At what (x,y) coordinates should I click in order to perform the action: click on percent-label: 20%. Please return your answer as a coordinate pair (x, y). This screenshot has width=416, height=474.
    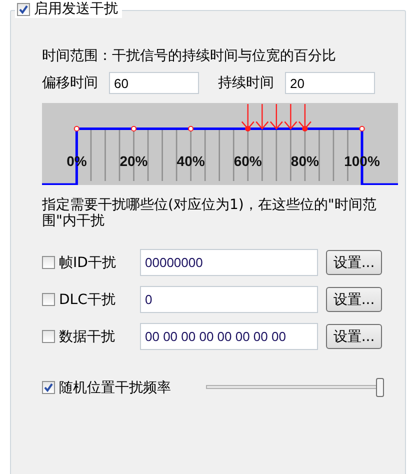
    Looking at the image, I should click on (134, 161).